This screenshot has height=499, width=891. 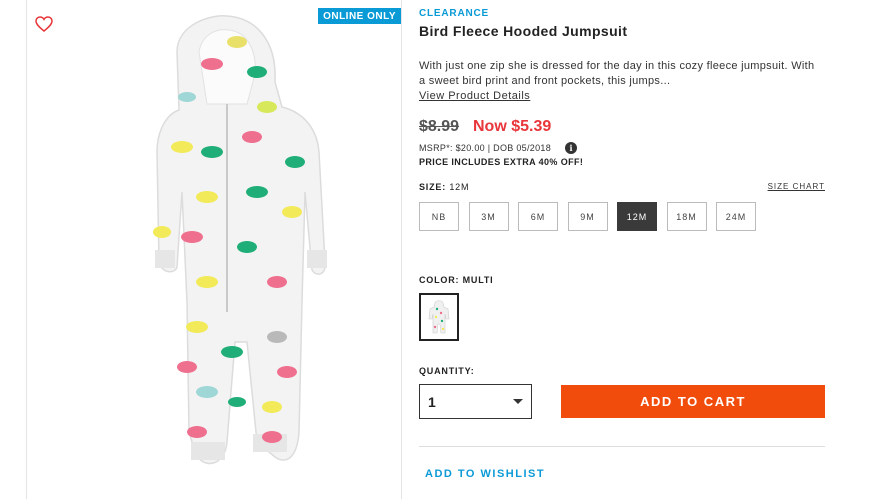 What do you see at coordinates (485, 148) in the screenshot?
I see `msrp-text: MSRP*: $20.00 | DOB 05/2018` at bounding box center [485, 148].